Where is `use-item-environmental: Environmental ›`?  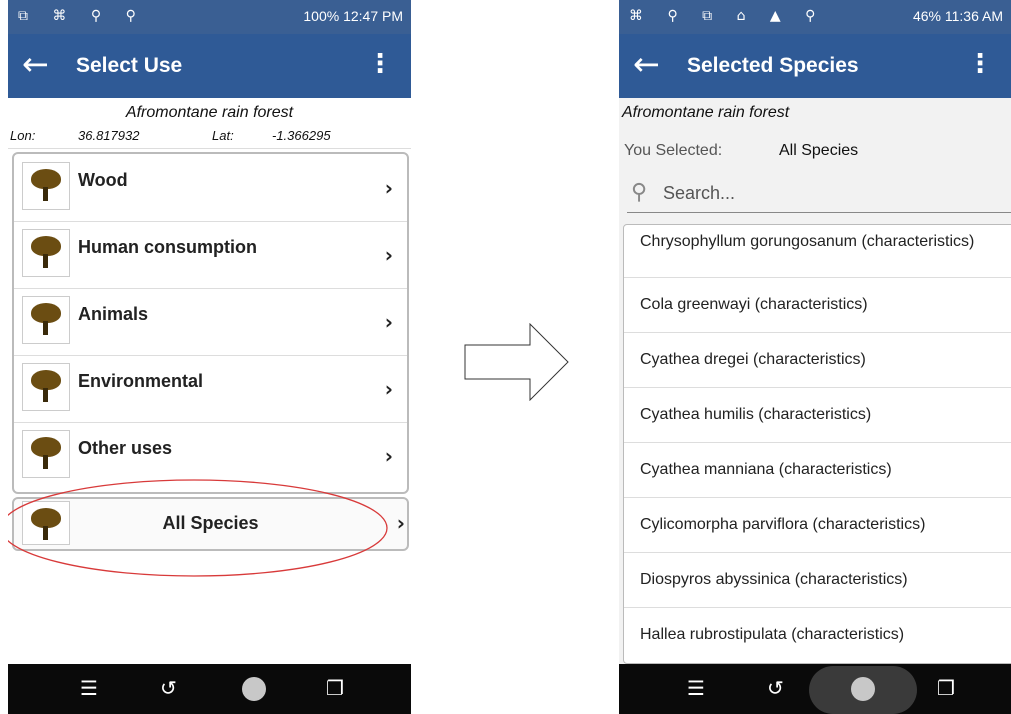
use-item-environmental: Environmental › is located at coordinates (210, 389).